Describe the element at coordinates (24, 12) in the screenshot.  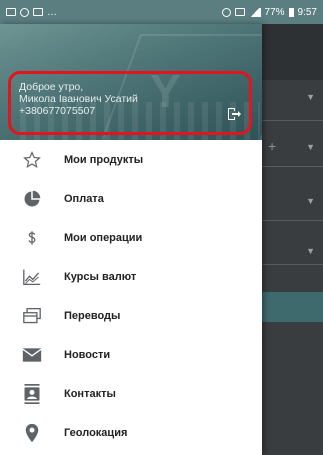
I see `viber-notification-icon` at that location.